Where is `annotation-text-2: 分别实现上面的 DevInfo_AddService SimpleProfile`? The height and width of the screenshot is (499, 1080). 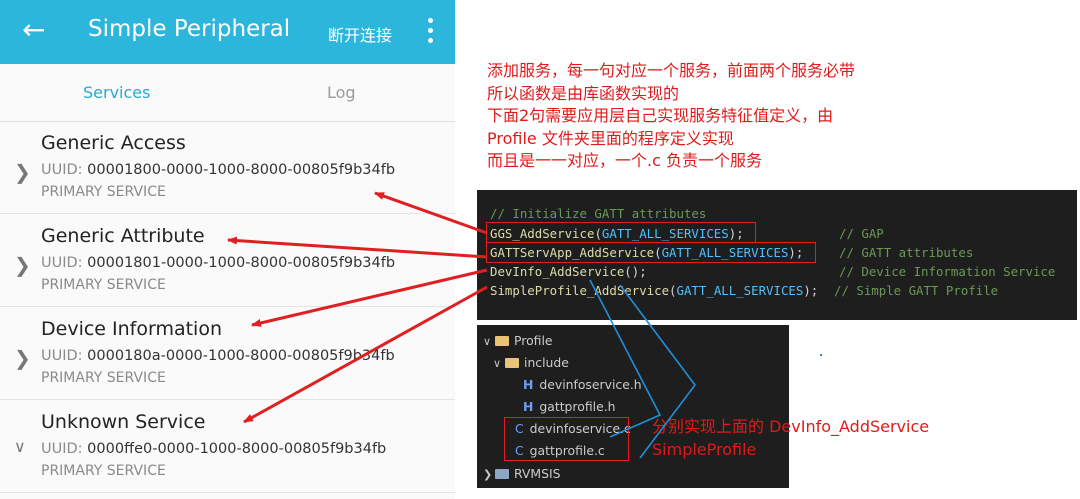 annotation-text-2: 分别实现上面的 DevInfo_AddService SimpleProfile is located at coordinates (790, 438).